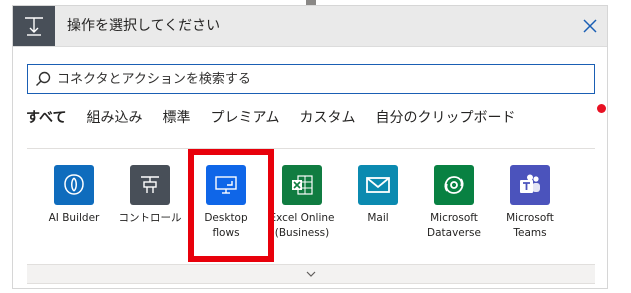  Describe the element at coordinates (176, 118) in the screenshot. I see `tab-standard: 標準` at that location.